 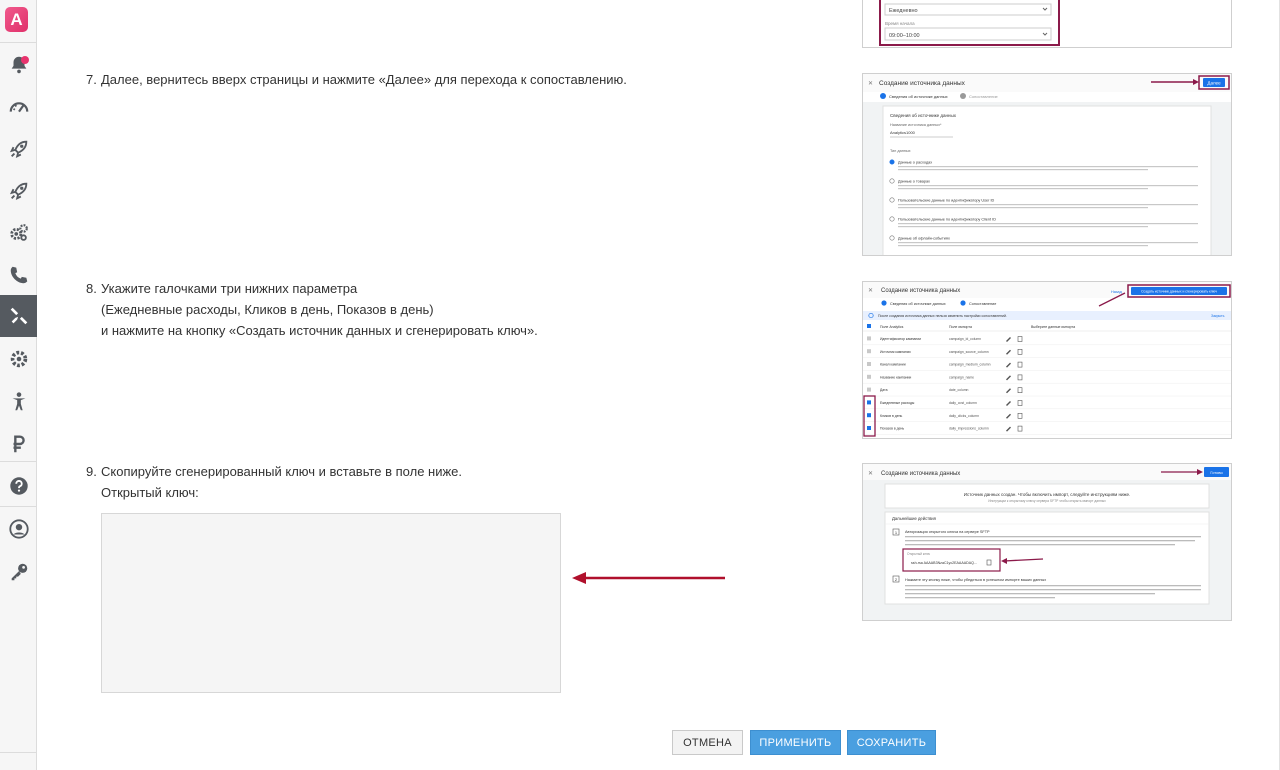 I want to click on person-icon, so click(x=18, y=401).